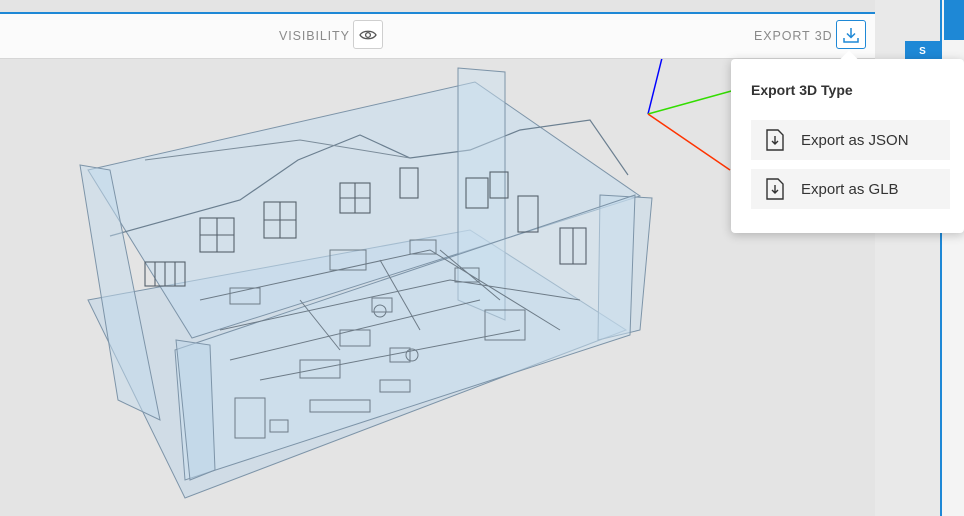 The height and width of the screenshot is (516, 964). I want to click on visibility-button, so click(368, 34).